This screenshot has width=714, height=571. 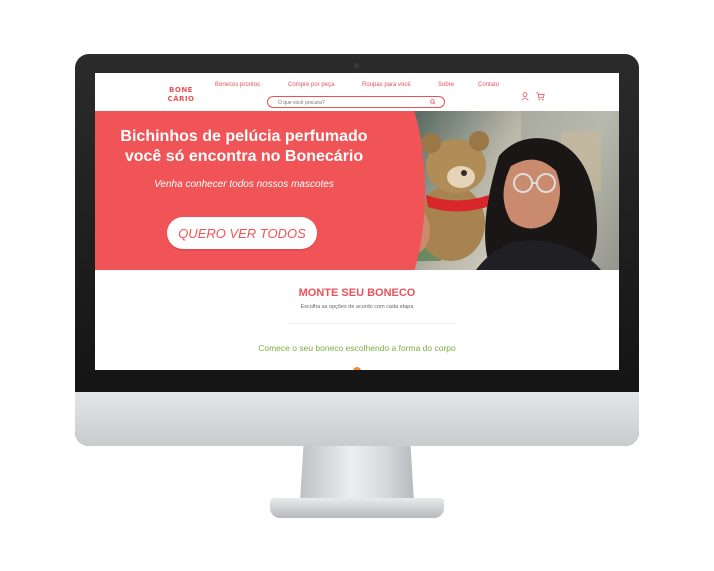 I want to click on logo-line-2: CÁRIO, so click(x=181, y=99).